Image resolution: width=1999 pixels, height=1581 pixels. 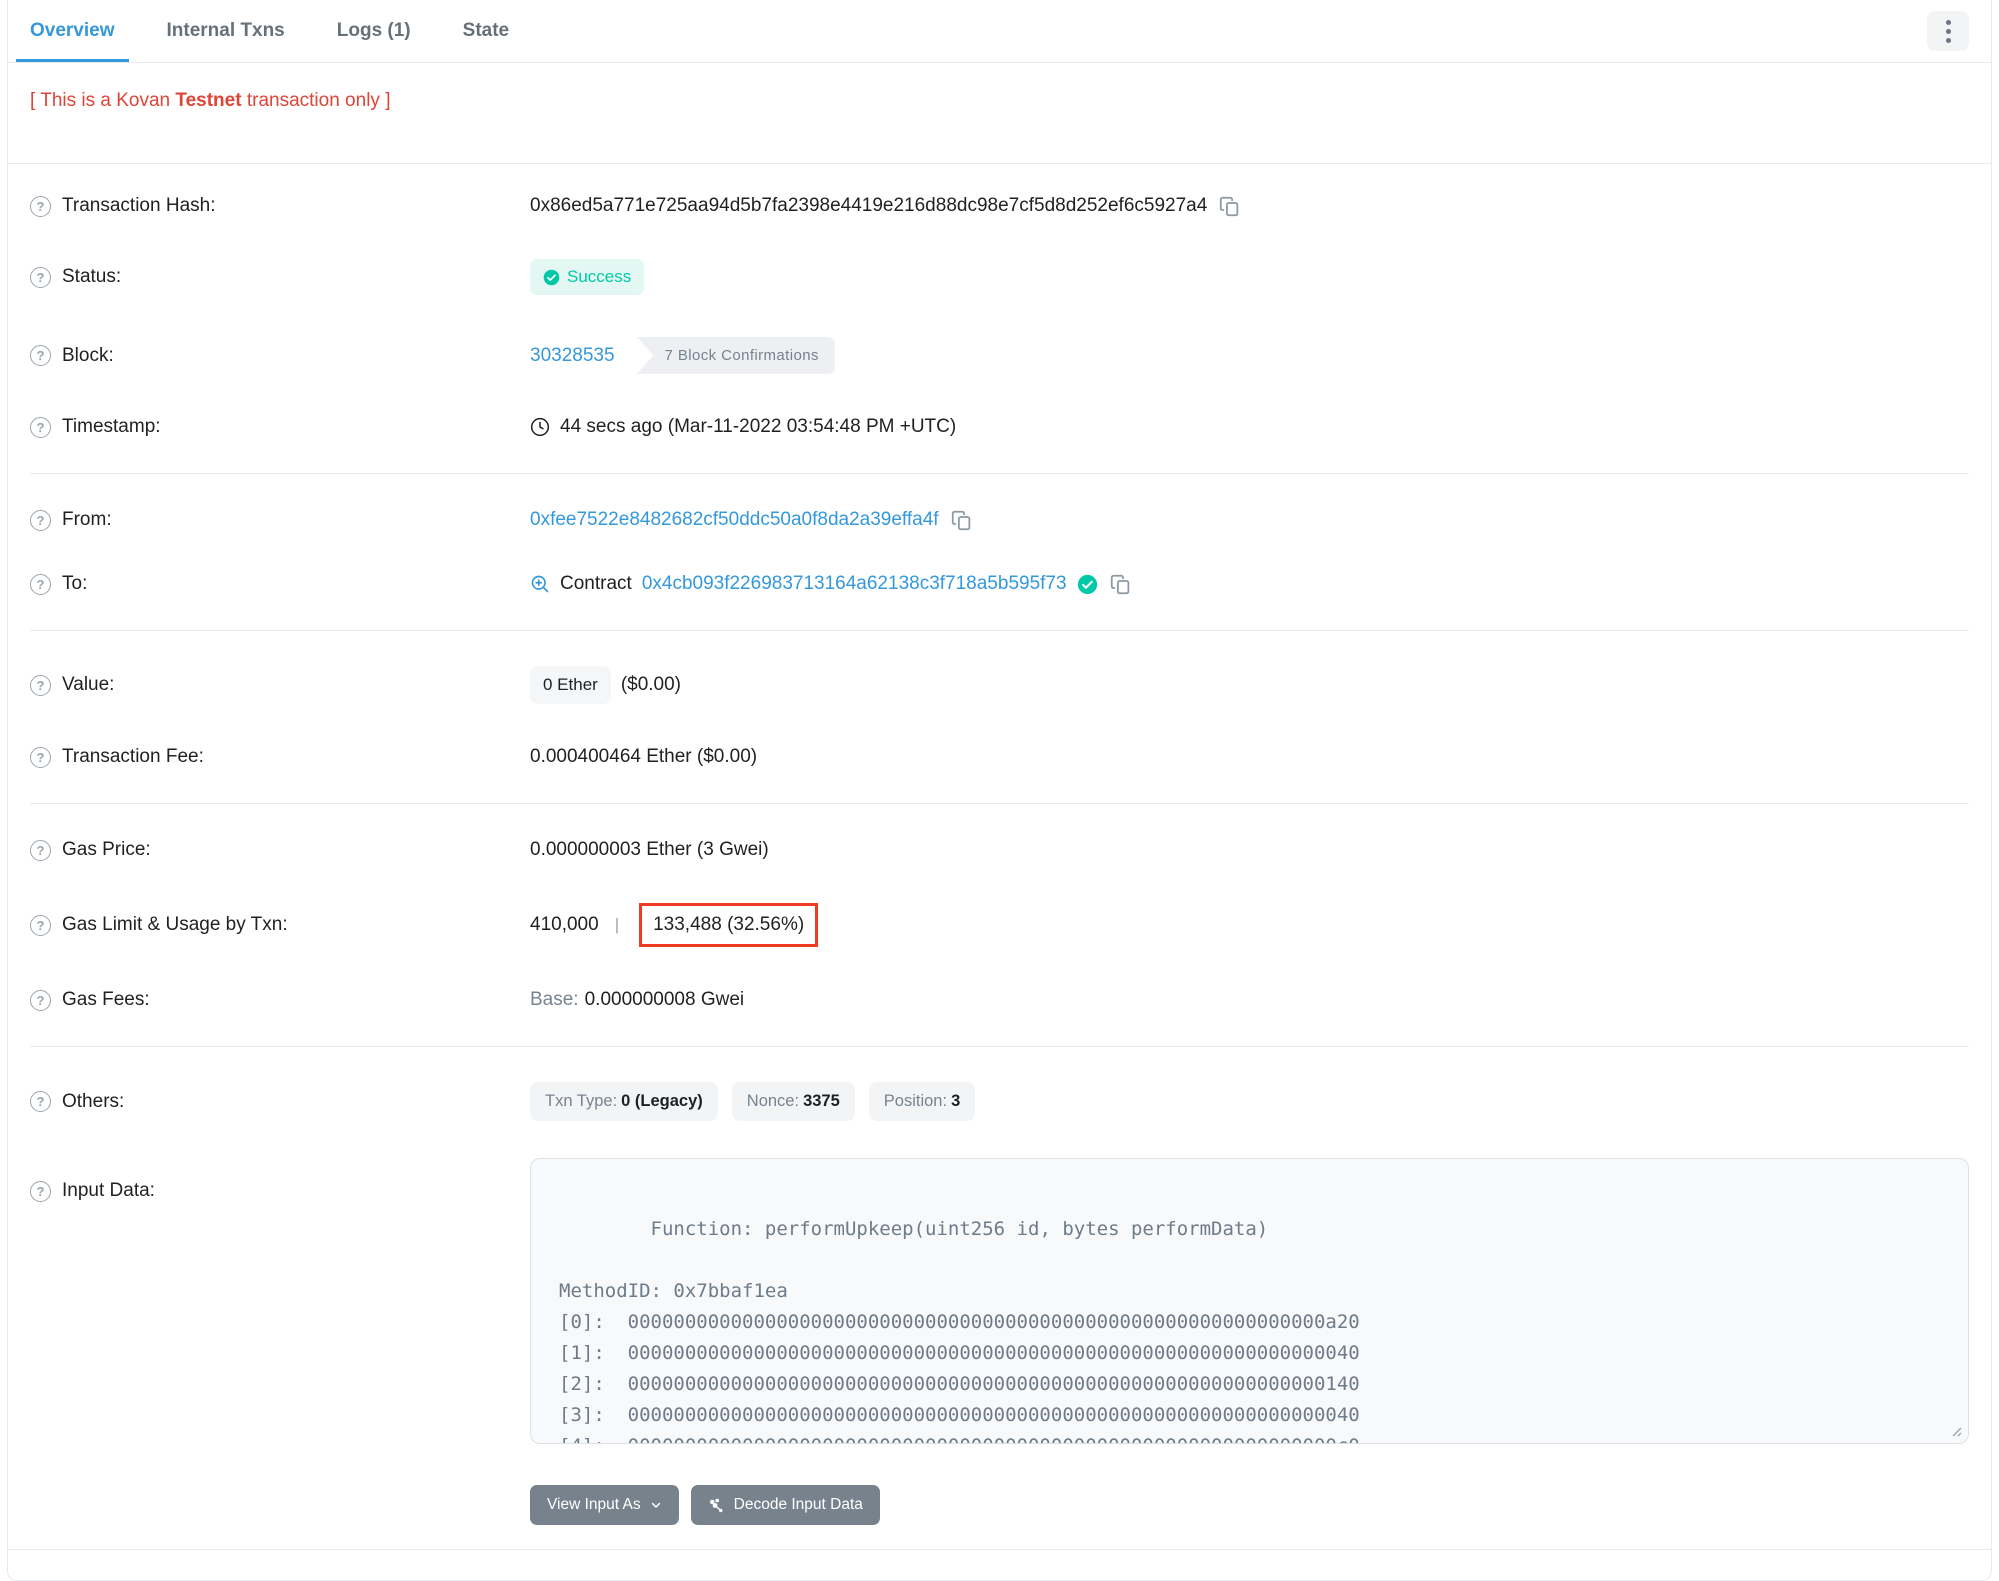 I want to click on button-label: View Input As, so click(x=594, y=1504).